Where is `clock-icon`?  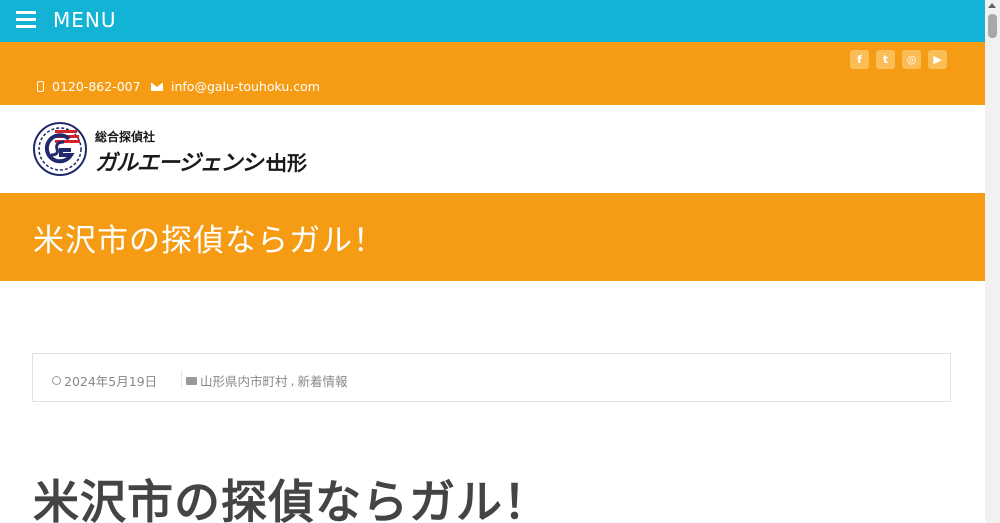 clock-icon is located at coordinates (56, 380).